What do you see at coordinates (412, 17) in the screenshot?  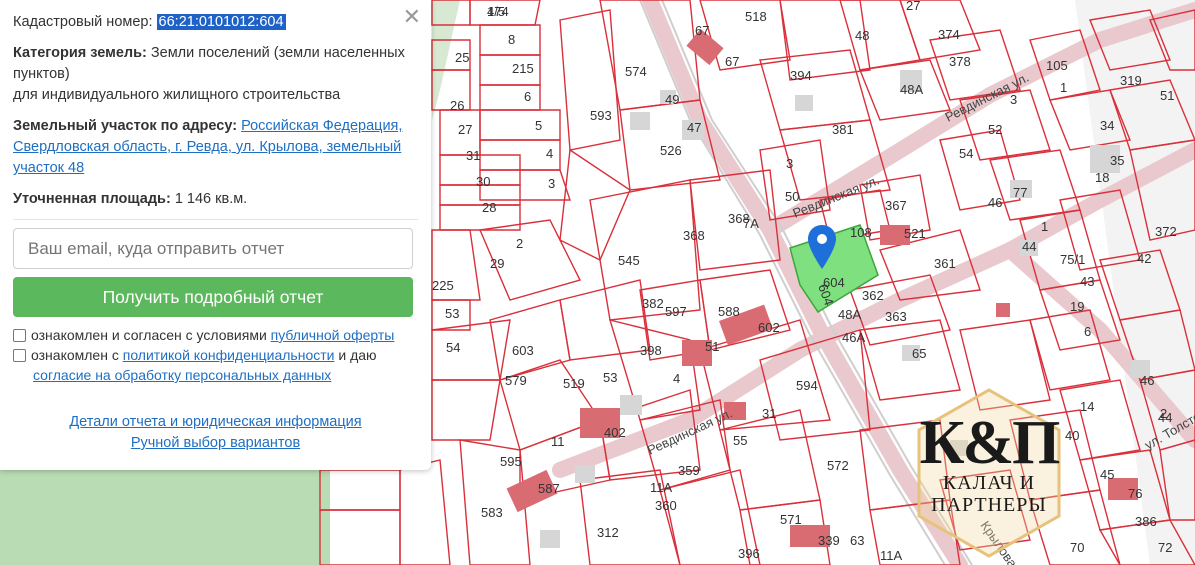 I see `close-icon: ✕` at bounding box center [412, 17].